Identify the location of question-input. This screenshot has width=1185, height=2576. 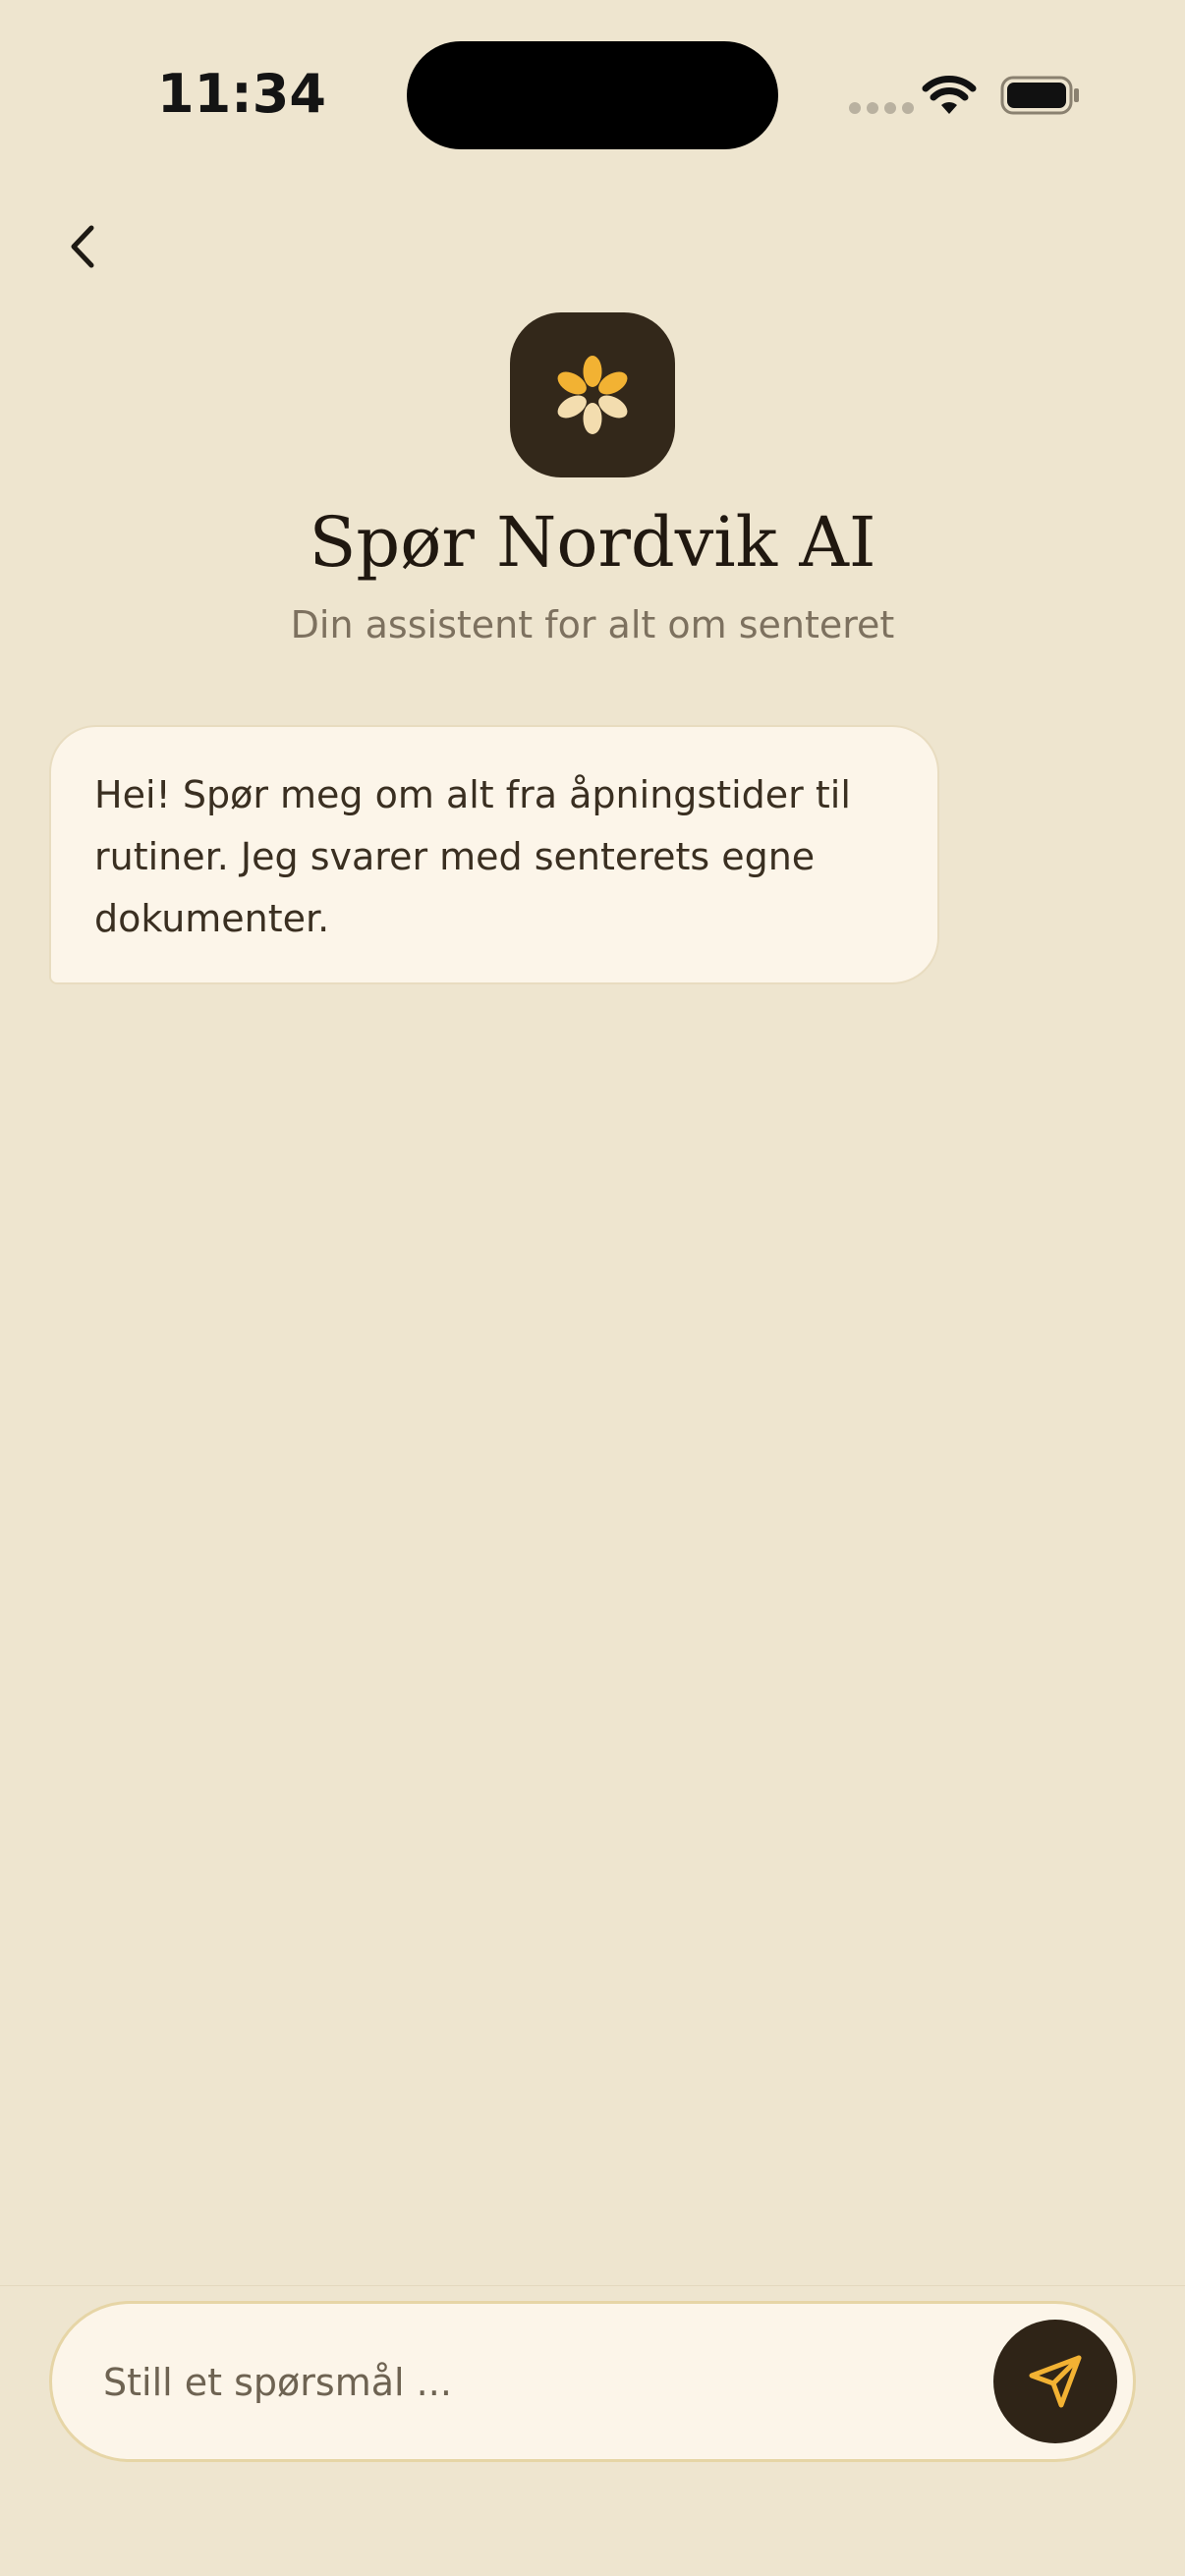
(546, 2382).